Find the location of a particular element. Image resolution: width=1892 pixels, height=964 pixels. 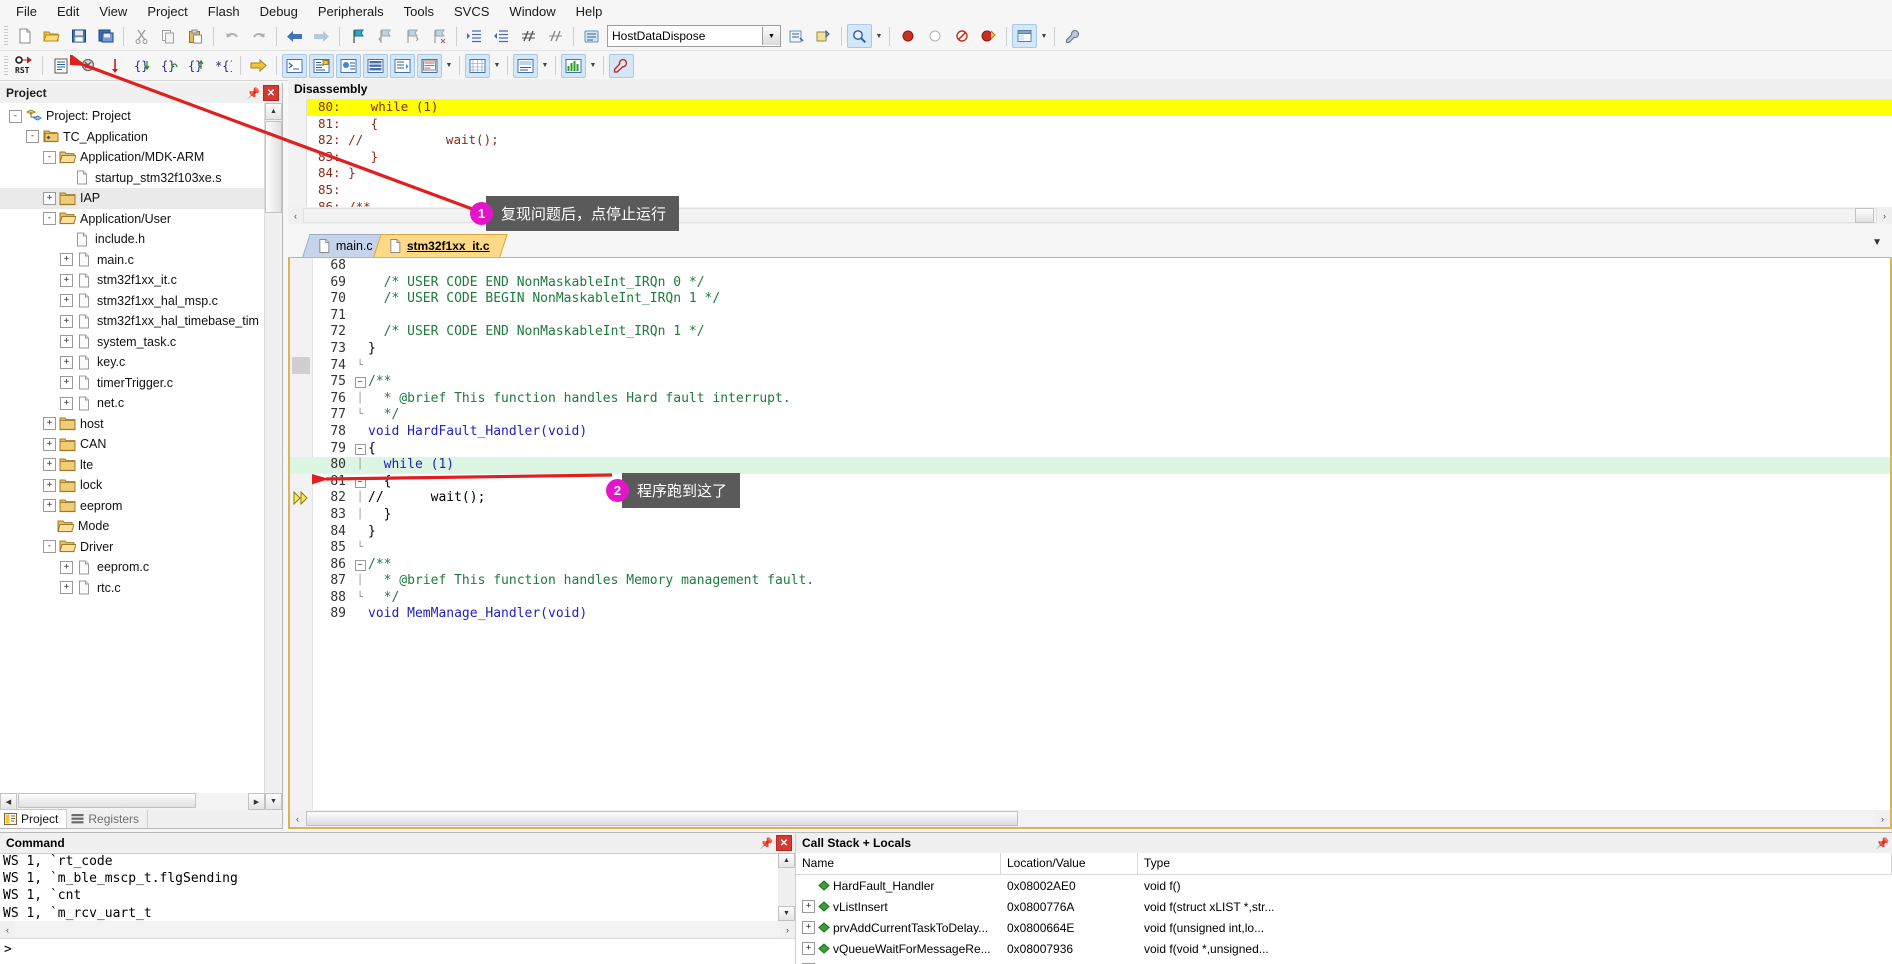

trace-window-icon is located at coordinates (60, 66).